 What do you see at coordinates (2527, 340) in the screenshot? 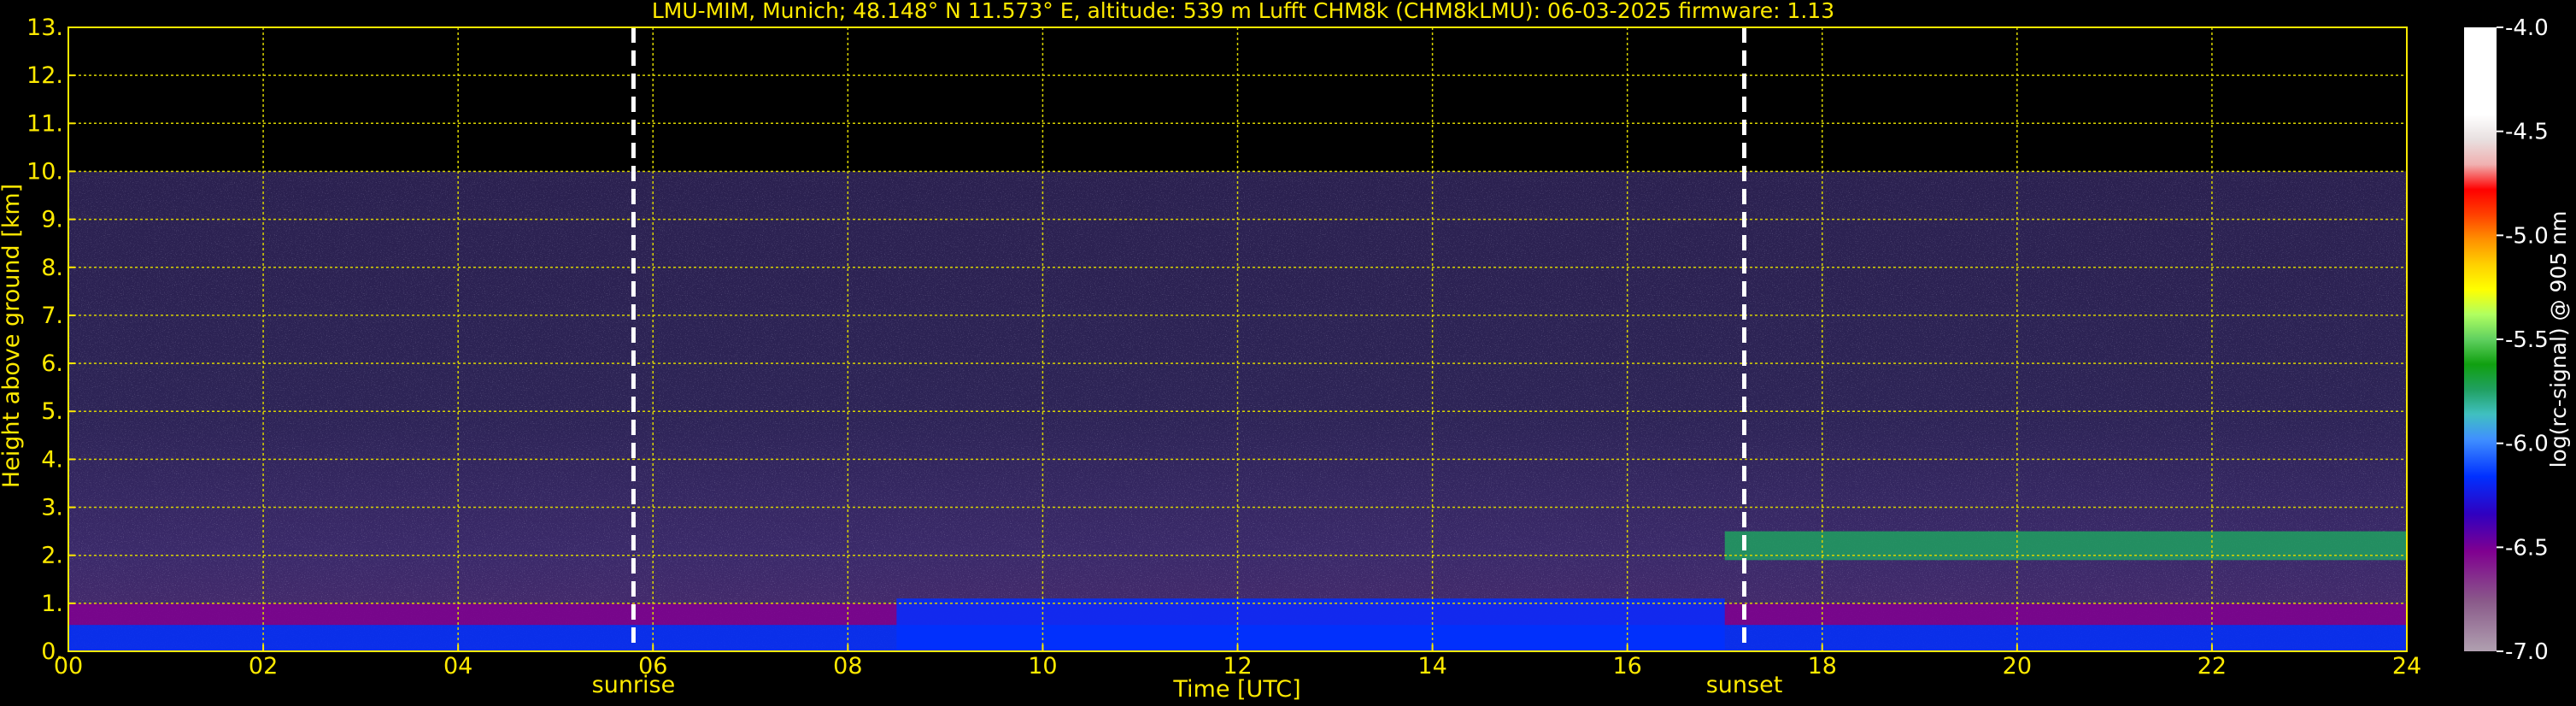
I see `colorbar-tick-label: -5.5` at bounding box center [2527, 340].